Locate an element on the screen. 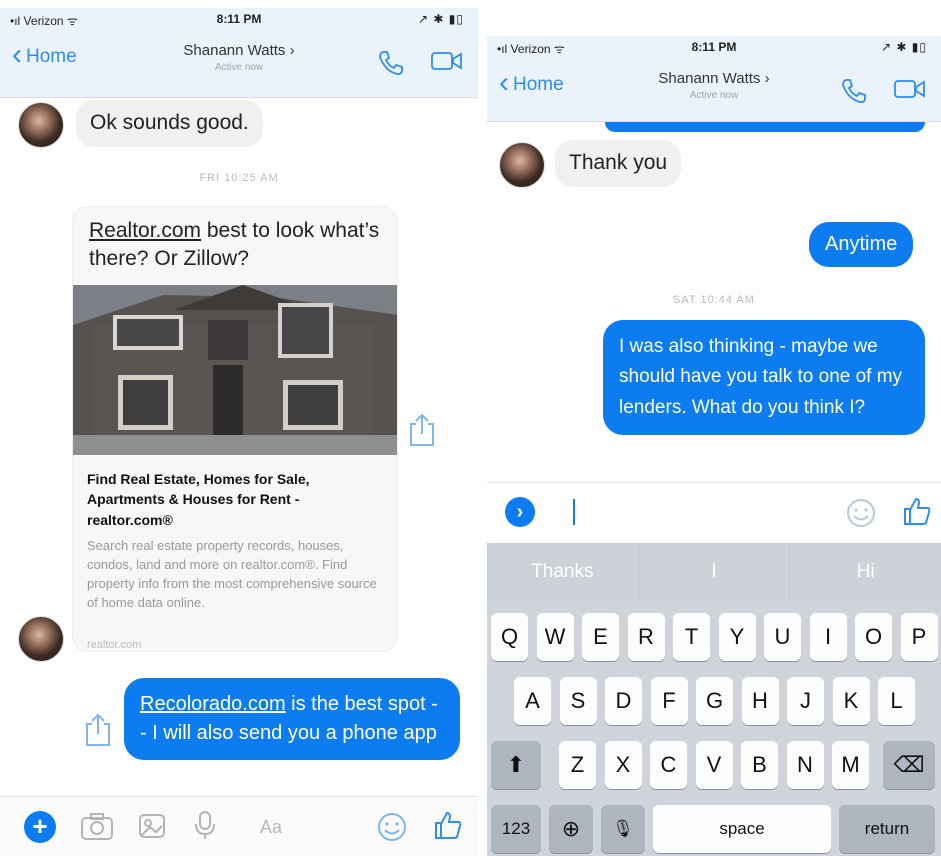  key-l: L is located at coordinates (896, 701).